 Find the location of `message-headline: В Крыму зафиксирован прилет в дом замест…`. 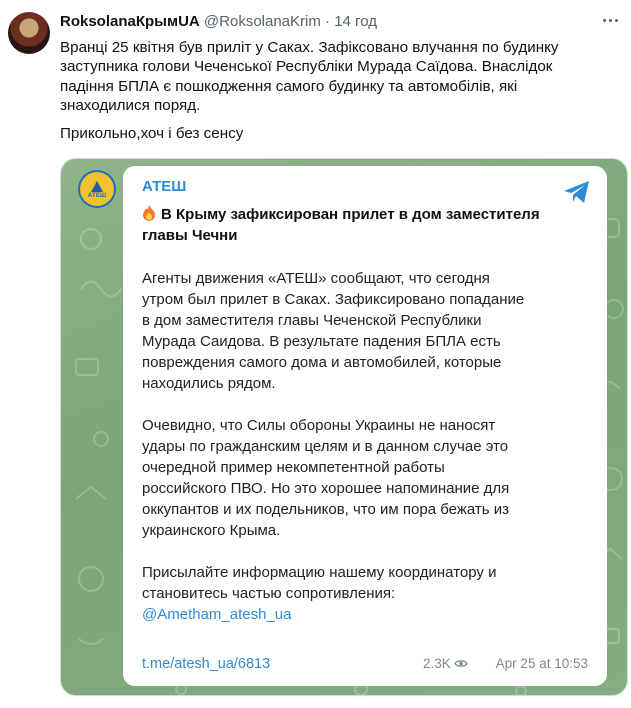

message-headline: В Крыму зафиксирован прилет в дом замест… is located at coordinates (362, 225).